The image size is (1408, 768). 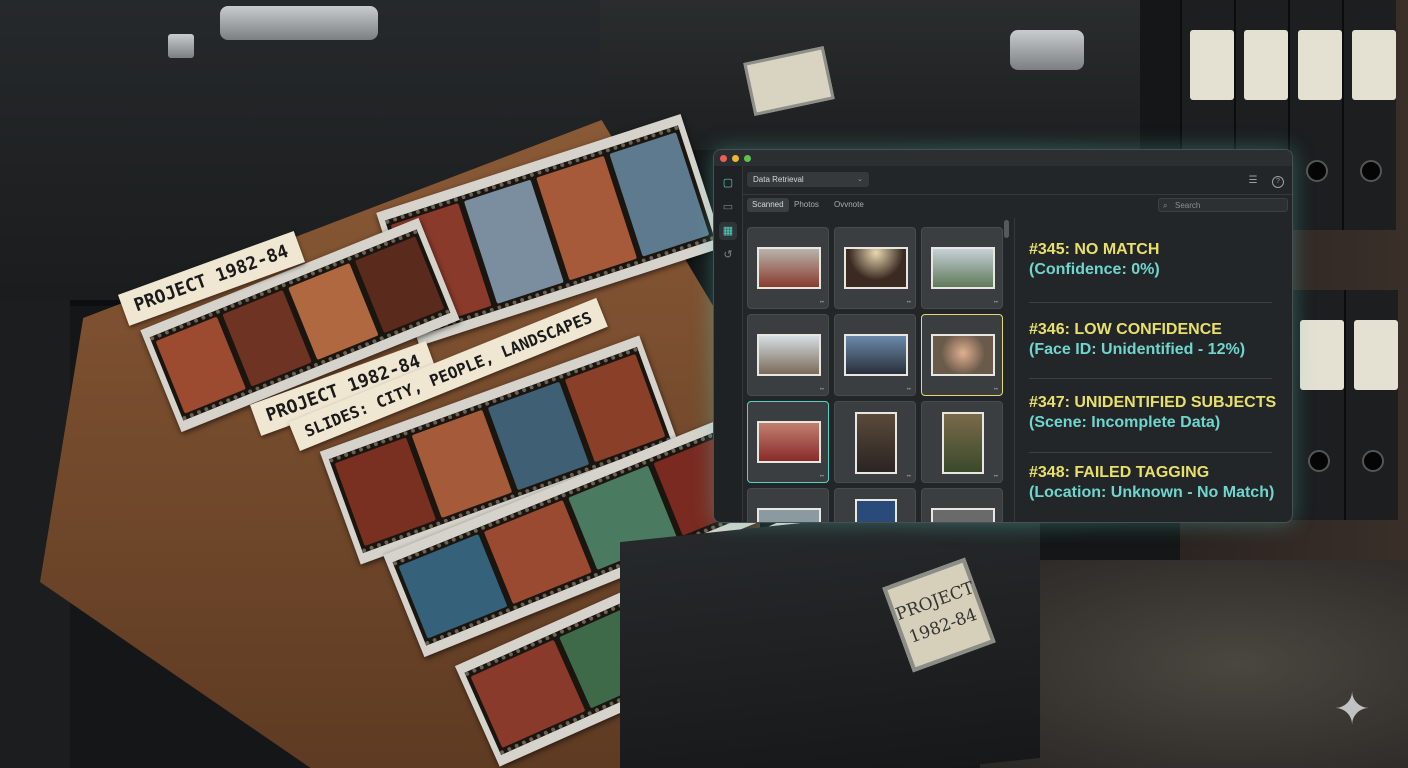 What do you see at coordinates (1223, 205) in the screenshot?
I see `search-input: ⌕ Search` at bounding box center [1223, 205].